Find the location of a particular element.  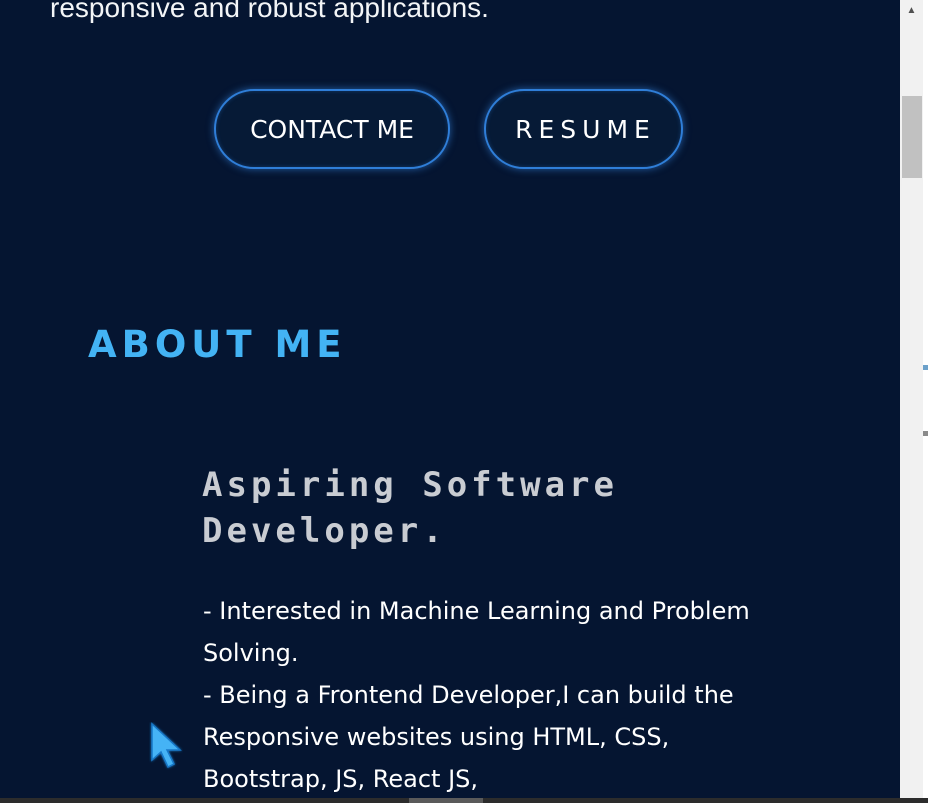

about-section-title: ABOUT ME is located at coordinates (217, 344).